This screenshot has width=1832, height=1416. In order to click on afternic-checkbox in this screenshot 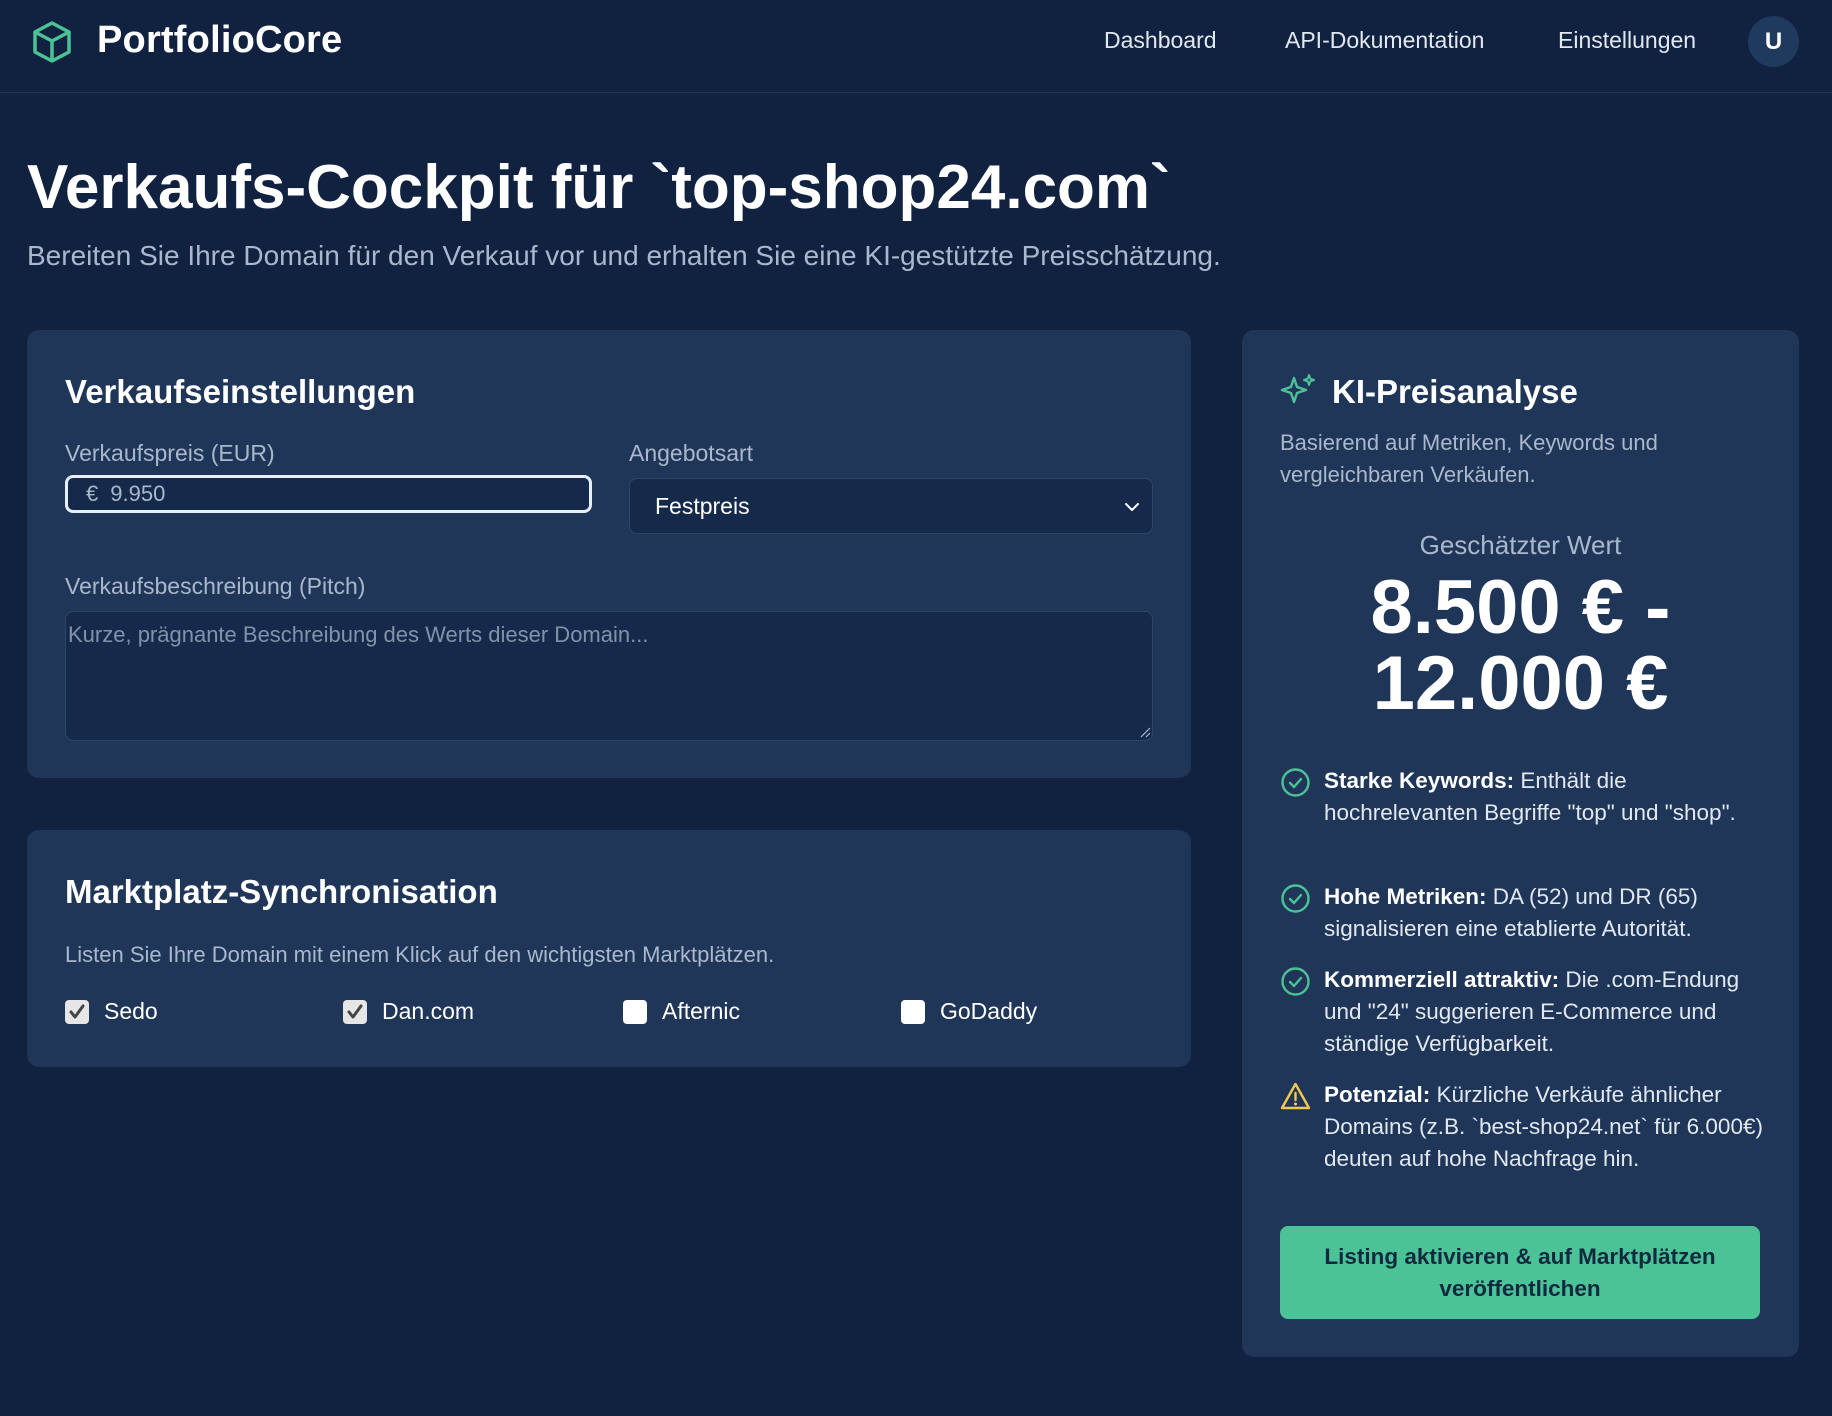, I will do `click(635, 1011)`.